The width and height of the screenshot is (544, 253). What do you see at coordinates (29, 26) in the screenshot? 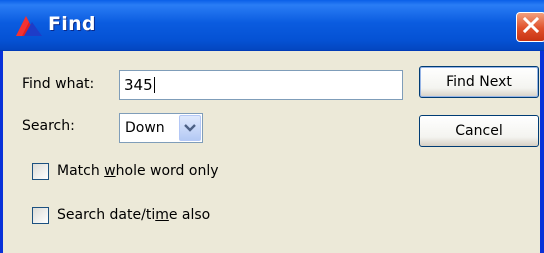
I see `app-logo-icon` at bounding box center [29, 26].